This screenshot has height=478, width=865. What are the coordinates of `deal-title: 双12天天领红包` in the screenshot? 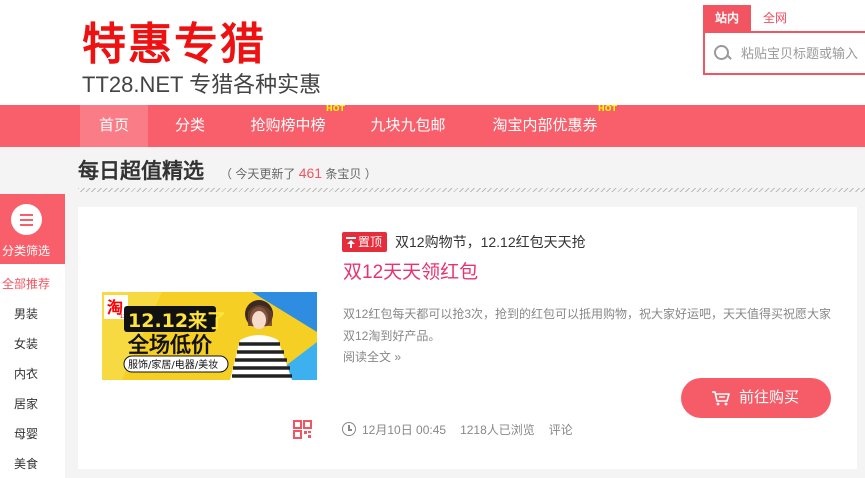 It's located at (410, 273).